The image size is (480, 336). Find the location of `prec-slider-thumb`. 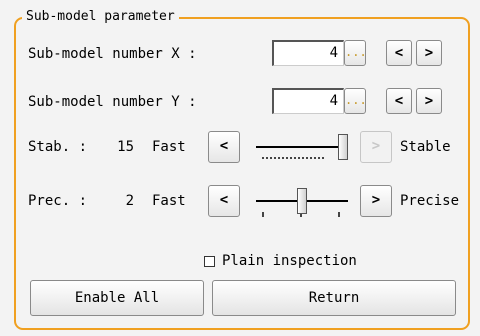

prec-slider-thumb is located at coordinates (302, 201).